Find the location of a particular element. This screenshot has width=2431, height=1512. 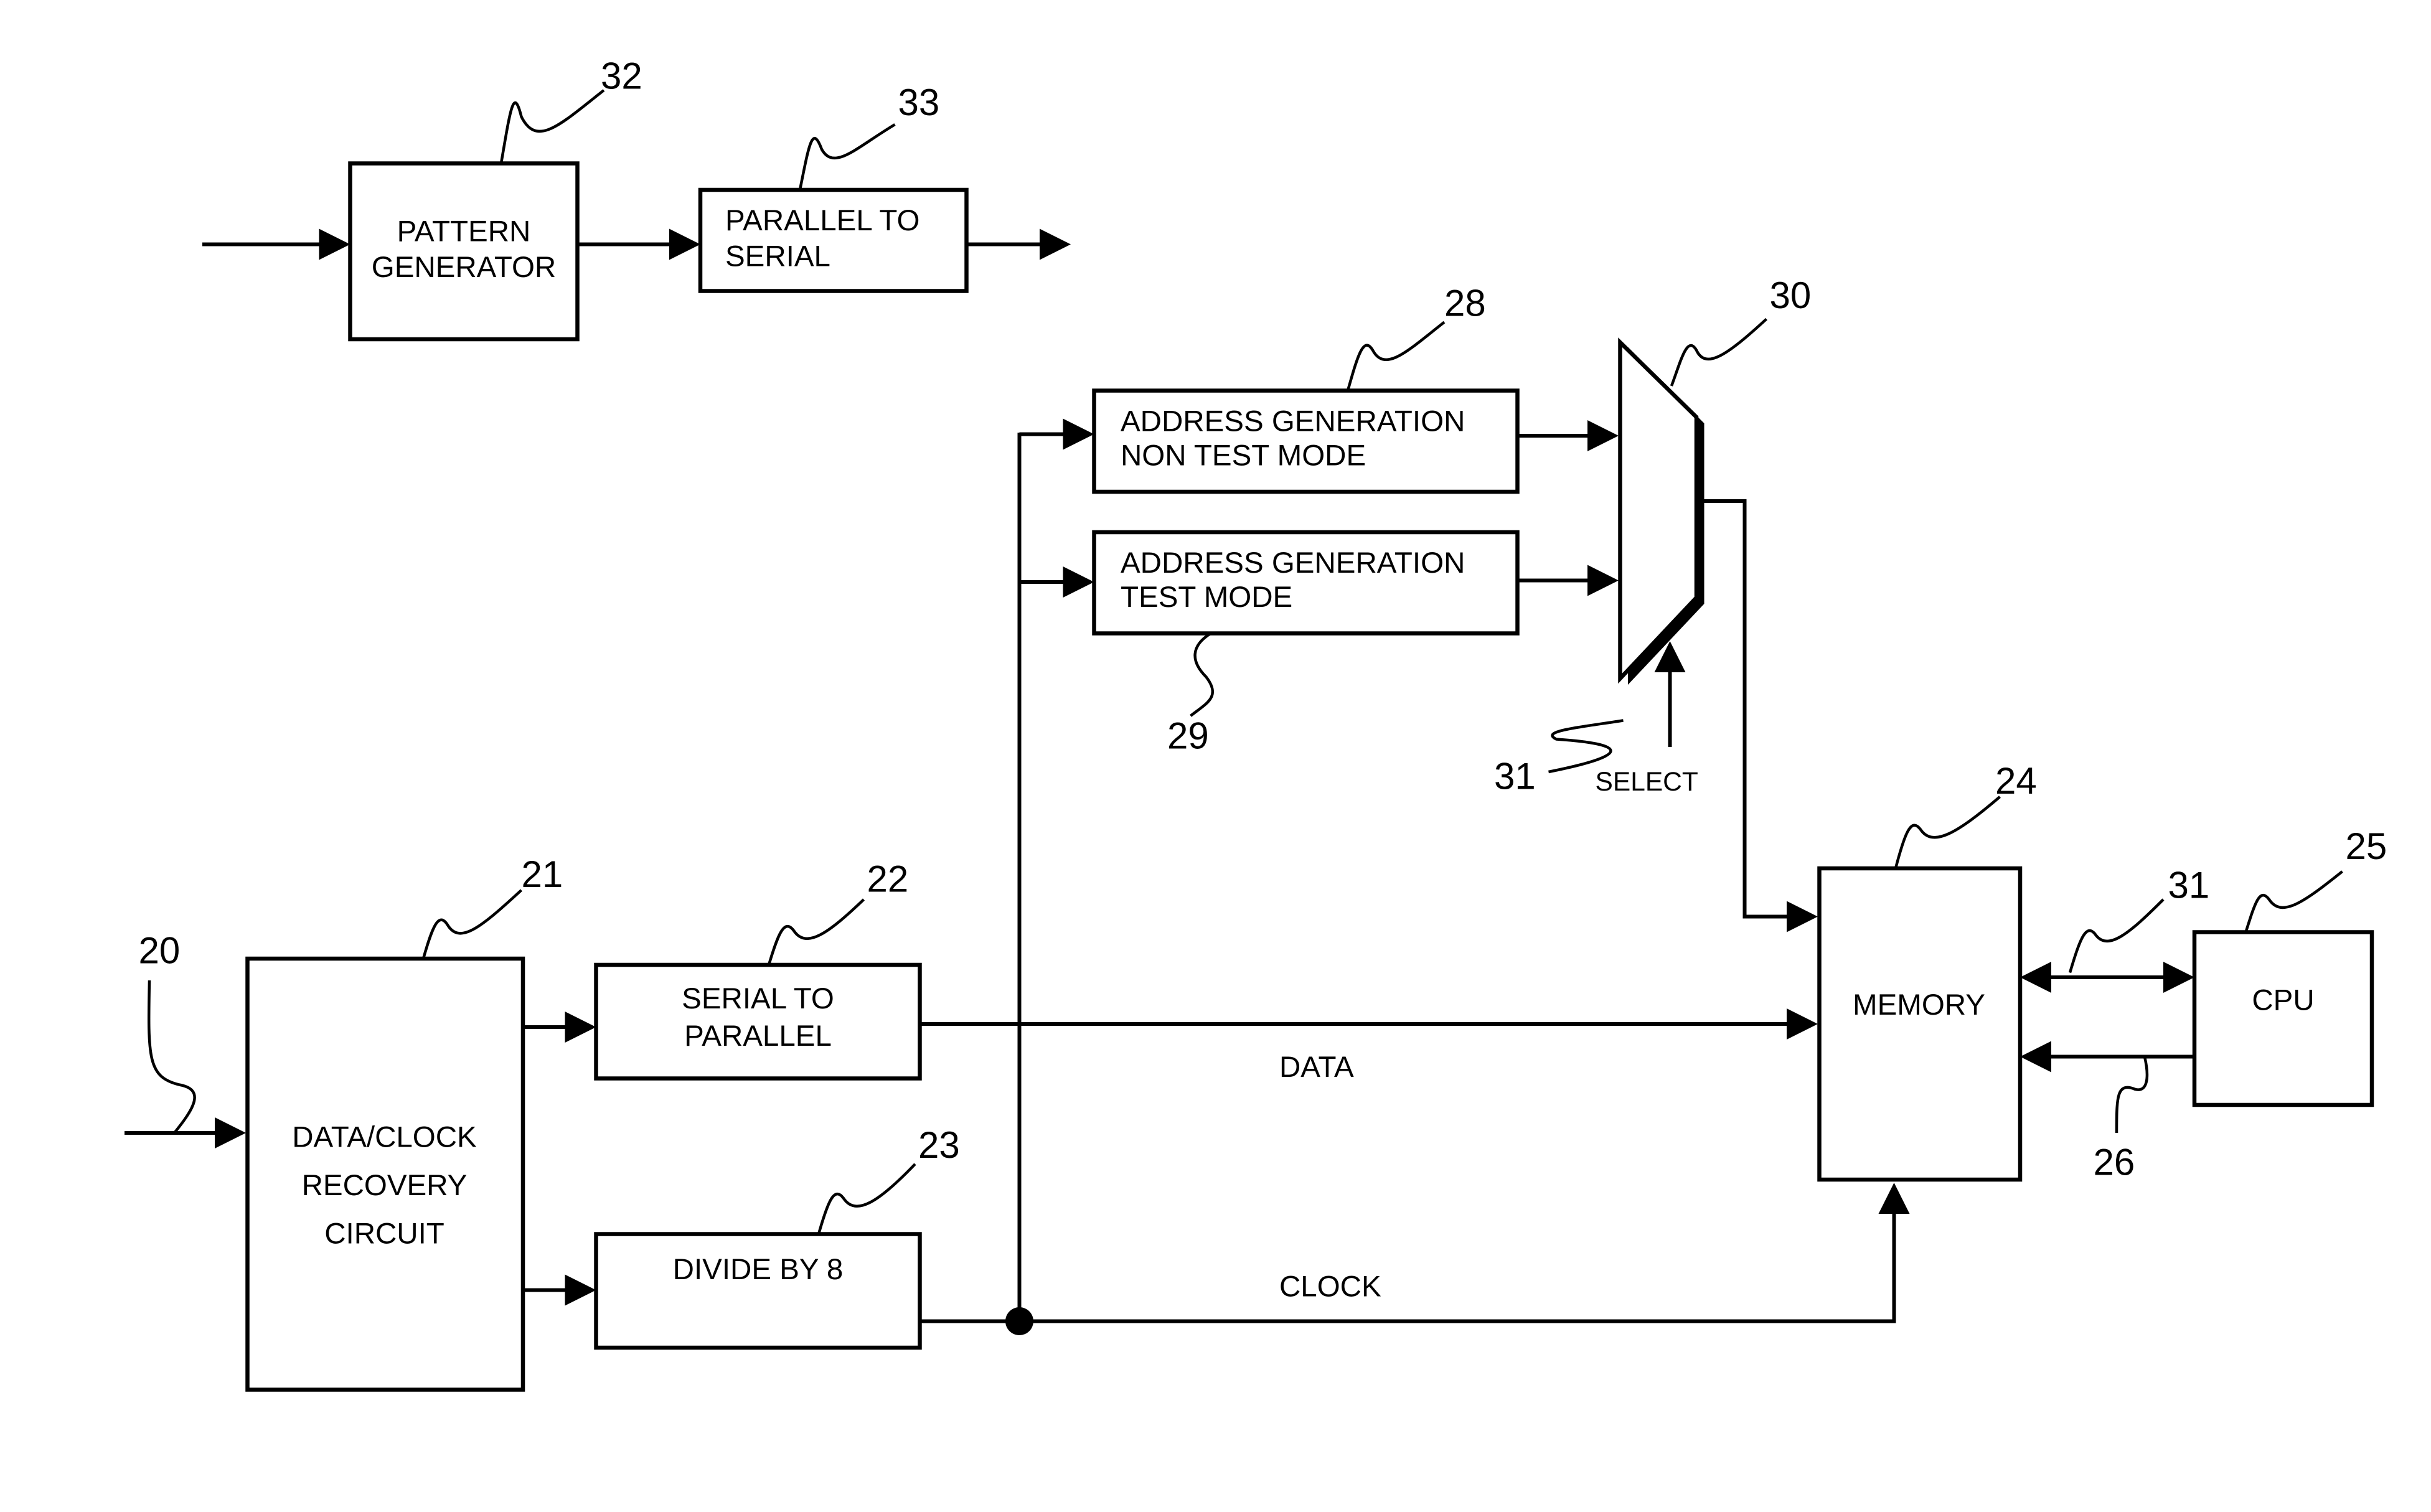

data-clock-recovery-block: DATA/CLOCK RECOVERY CIRCUIT 21 is located at coordinates (404, 1122).